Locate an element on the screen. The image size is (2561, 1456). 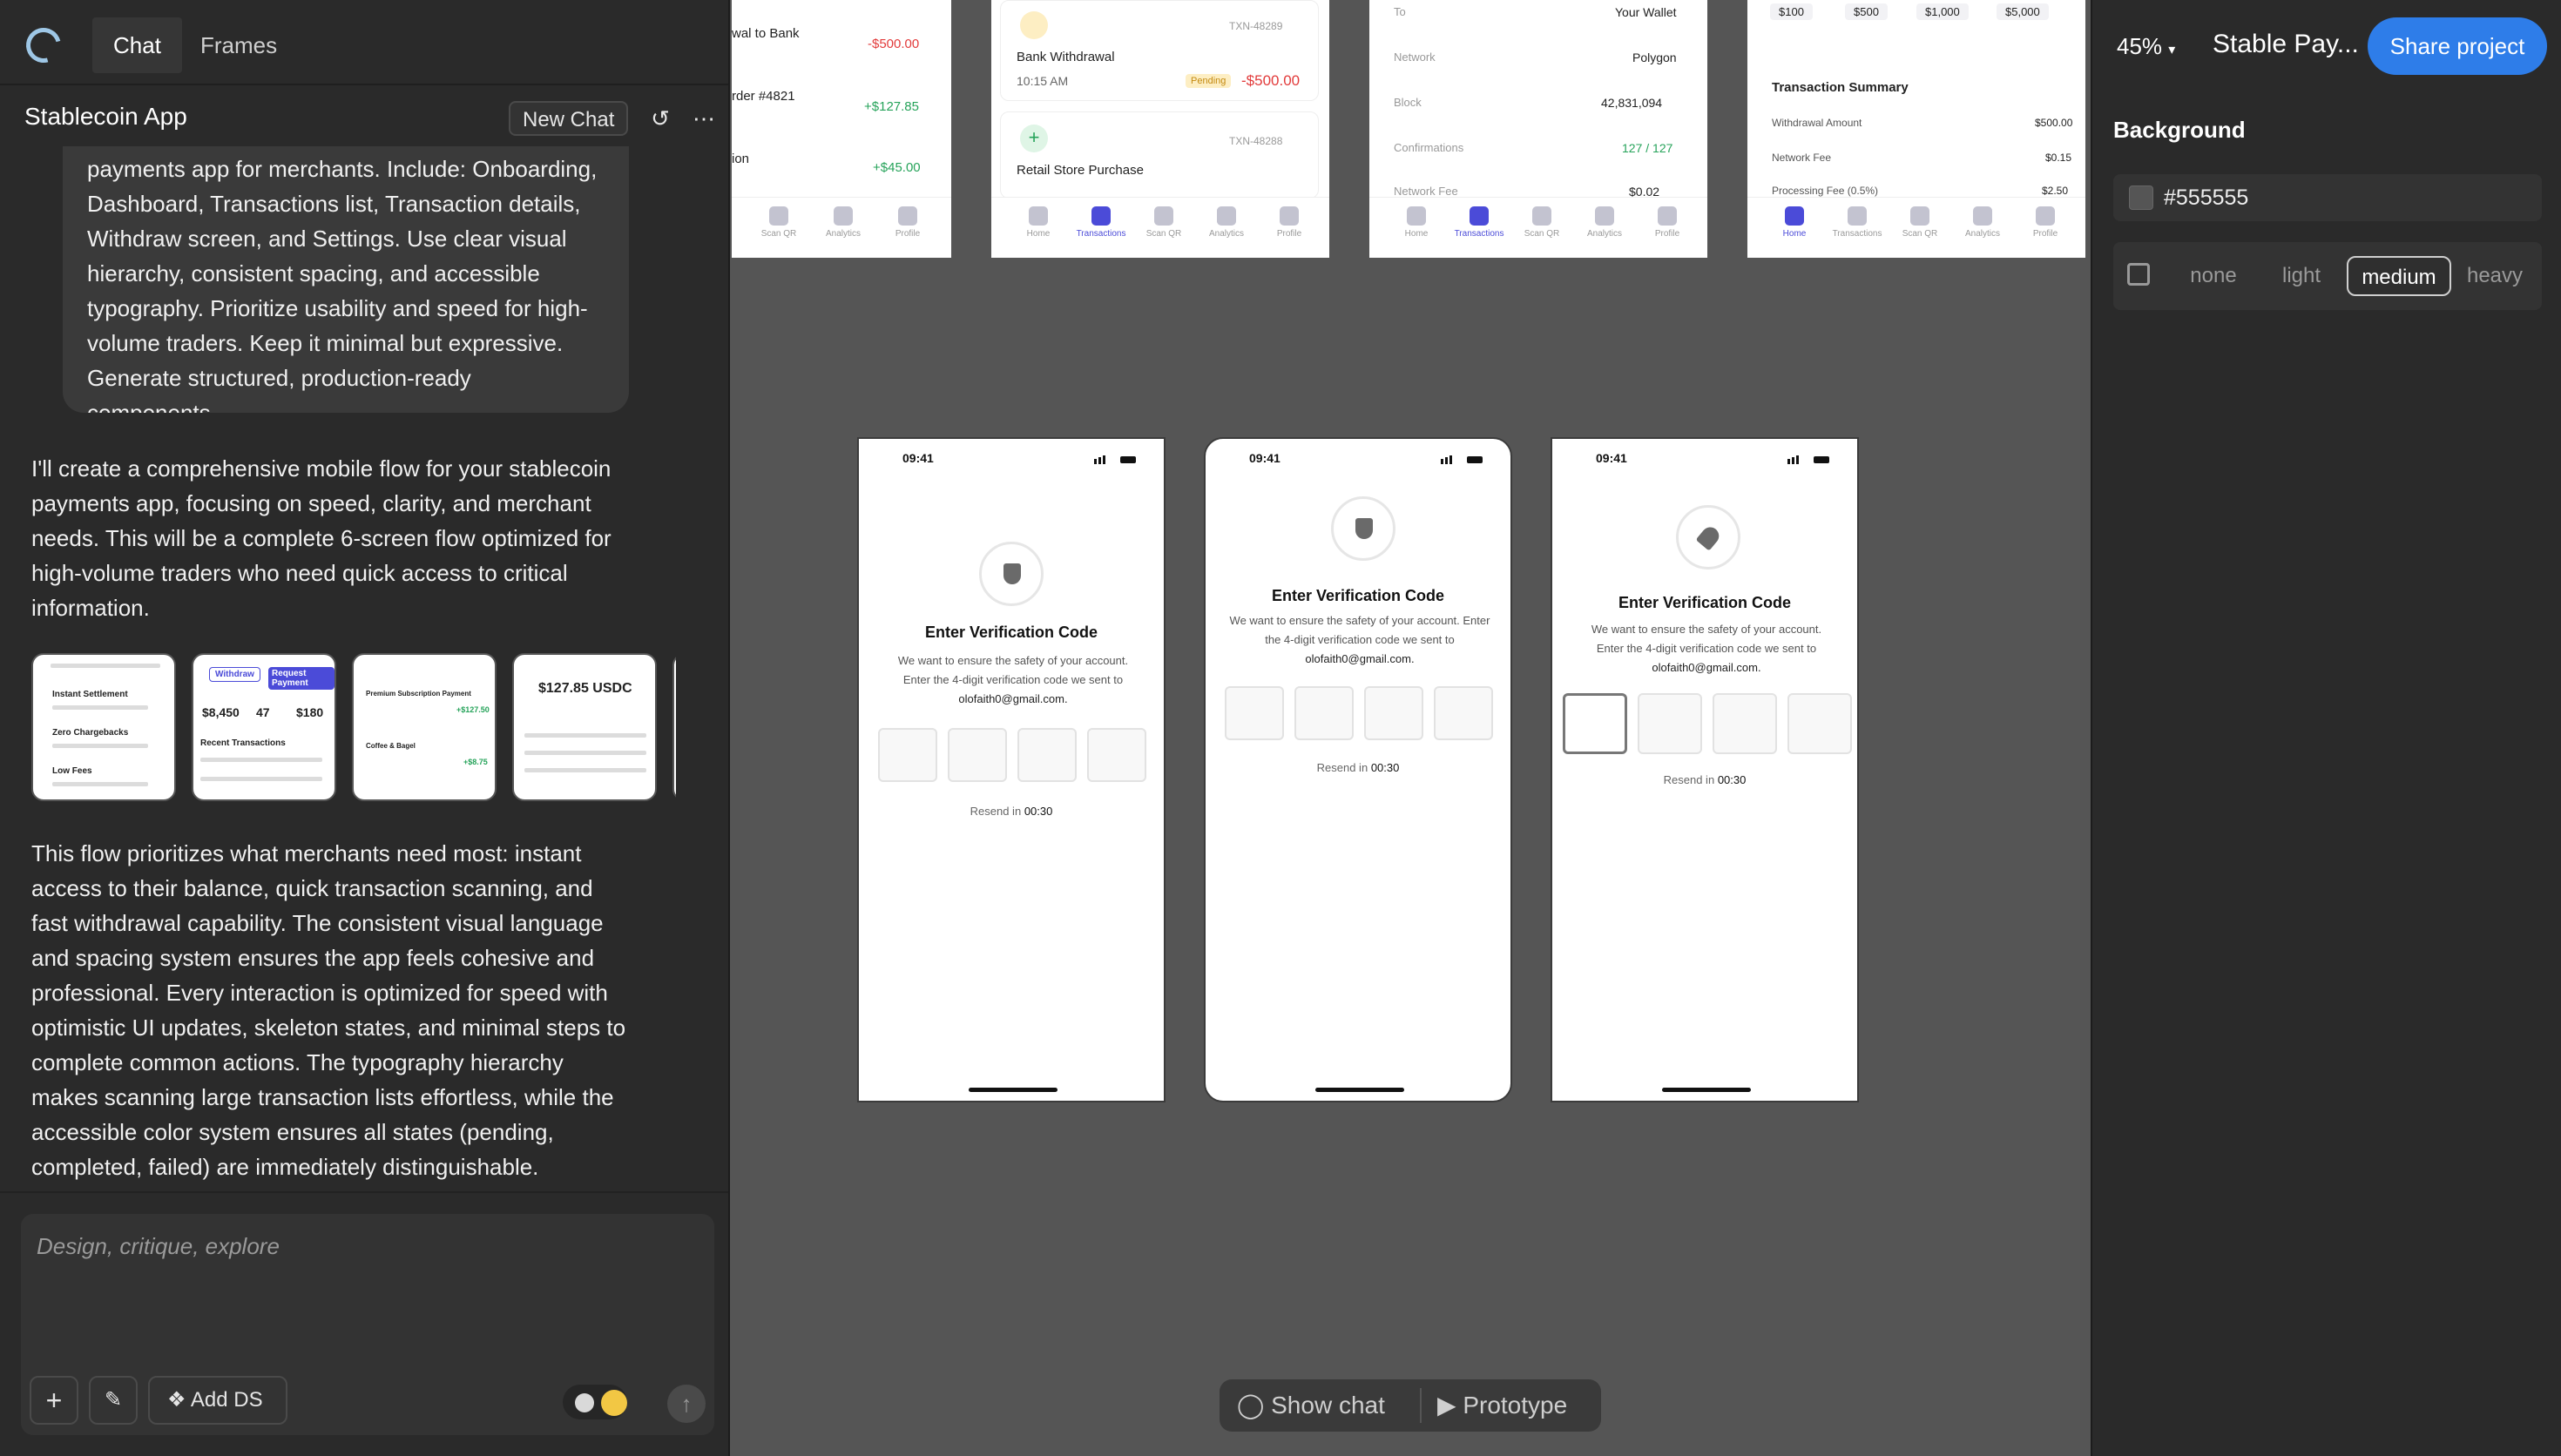
code-digit-input-focused is located at coordinates (1595, 723).